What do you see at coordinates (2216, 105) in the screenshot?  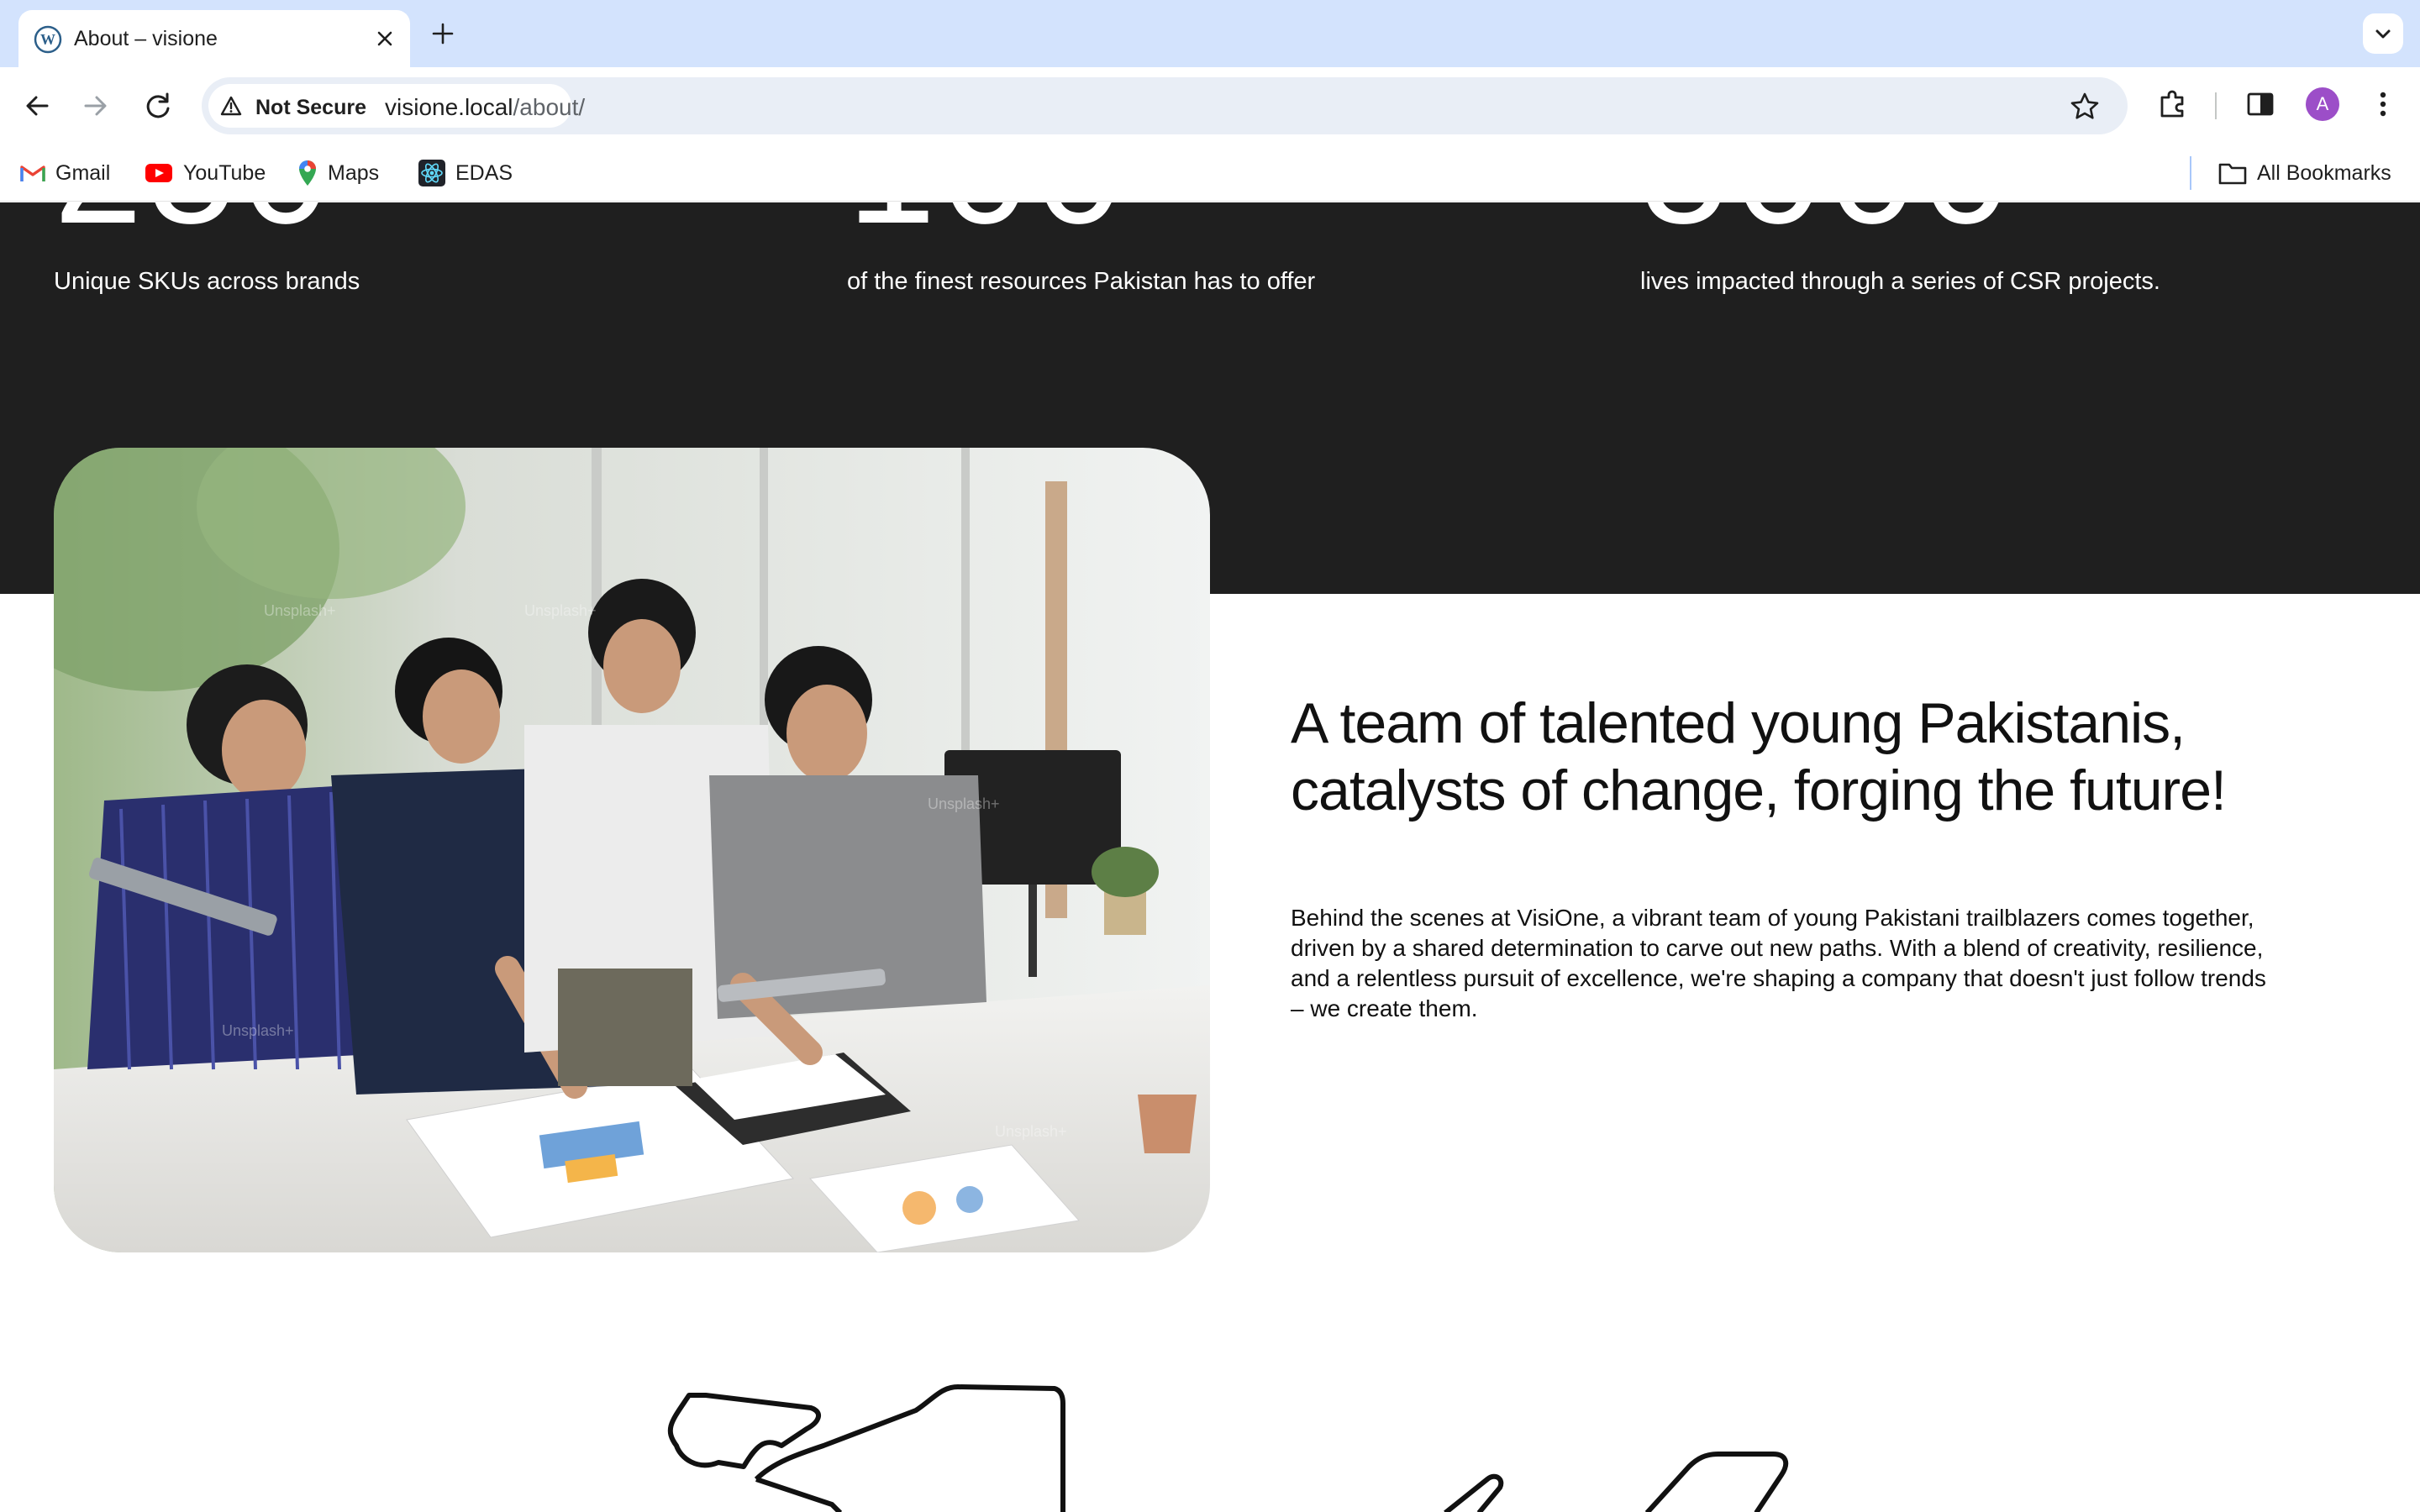 I see `toolbar-divider` at bounding box center [2216, 105].